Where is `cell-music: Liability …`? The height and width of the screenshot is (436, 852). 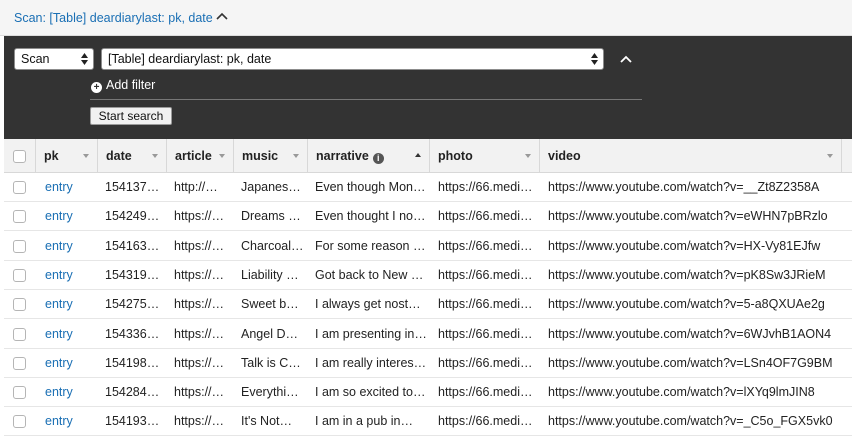 cell-music: Liability … is located at coordinates (270, 274).